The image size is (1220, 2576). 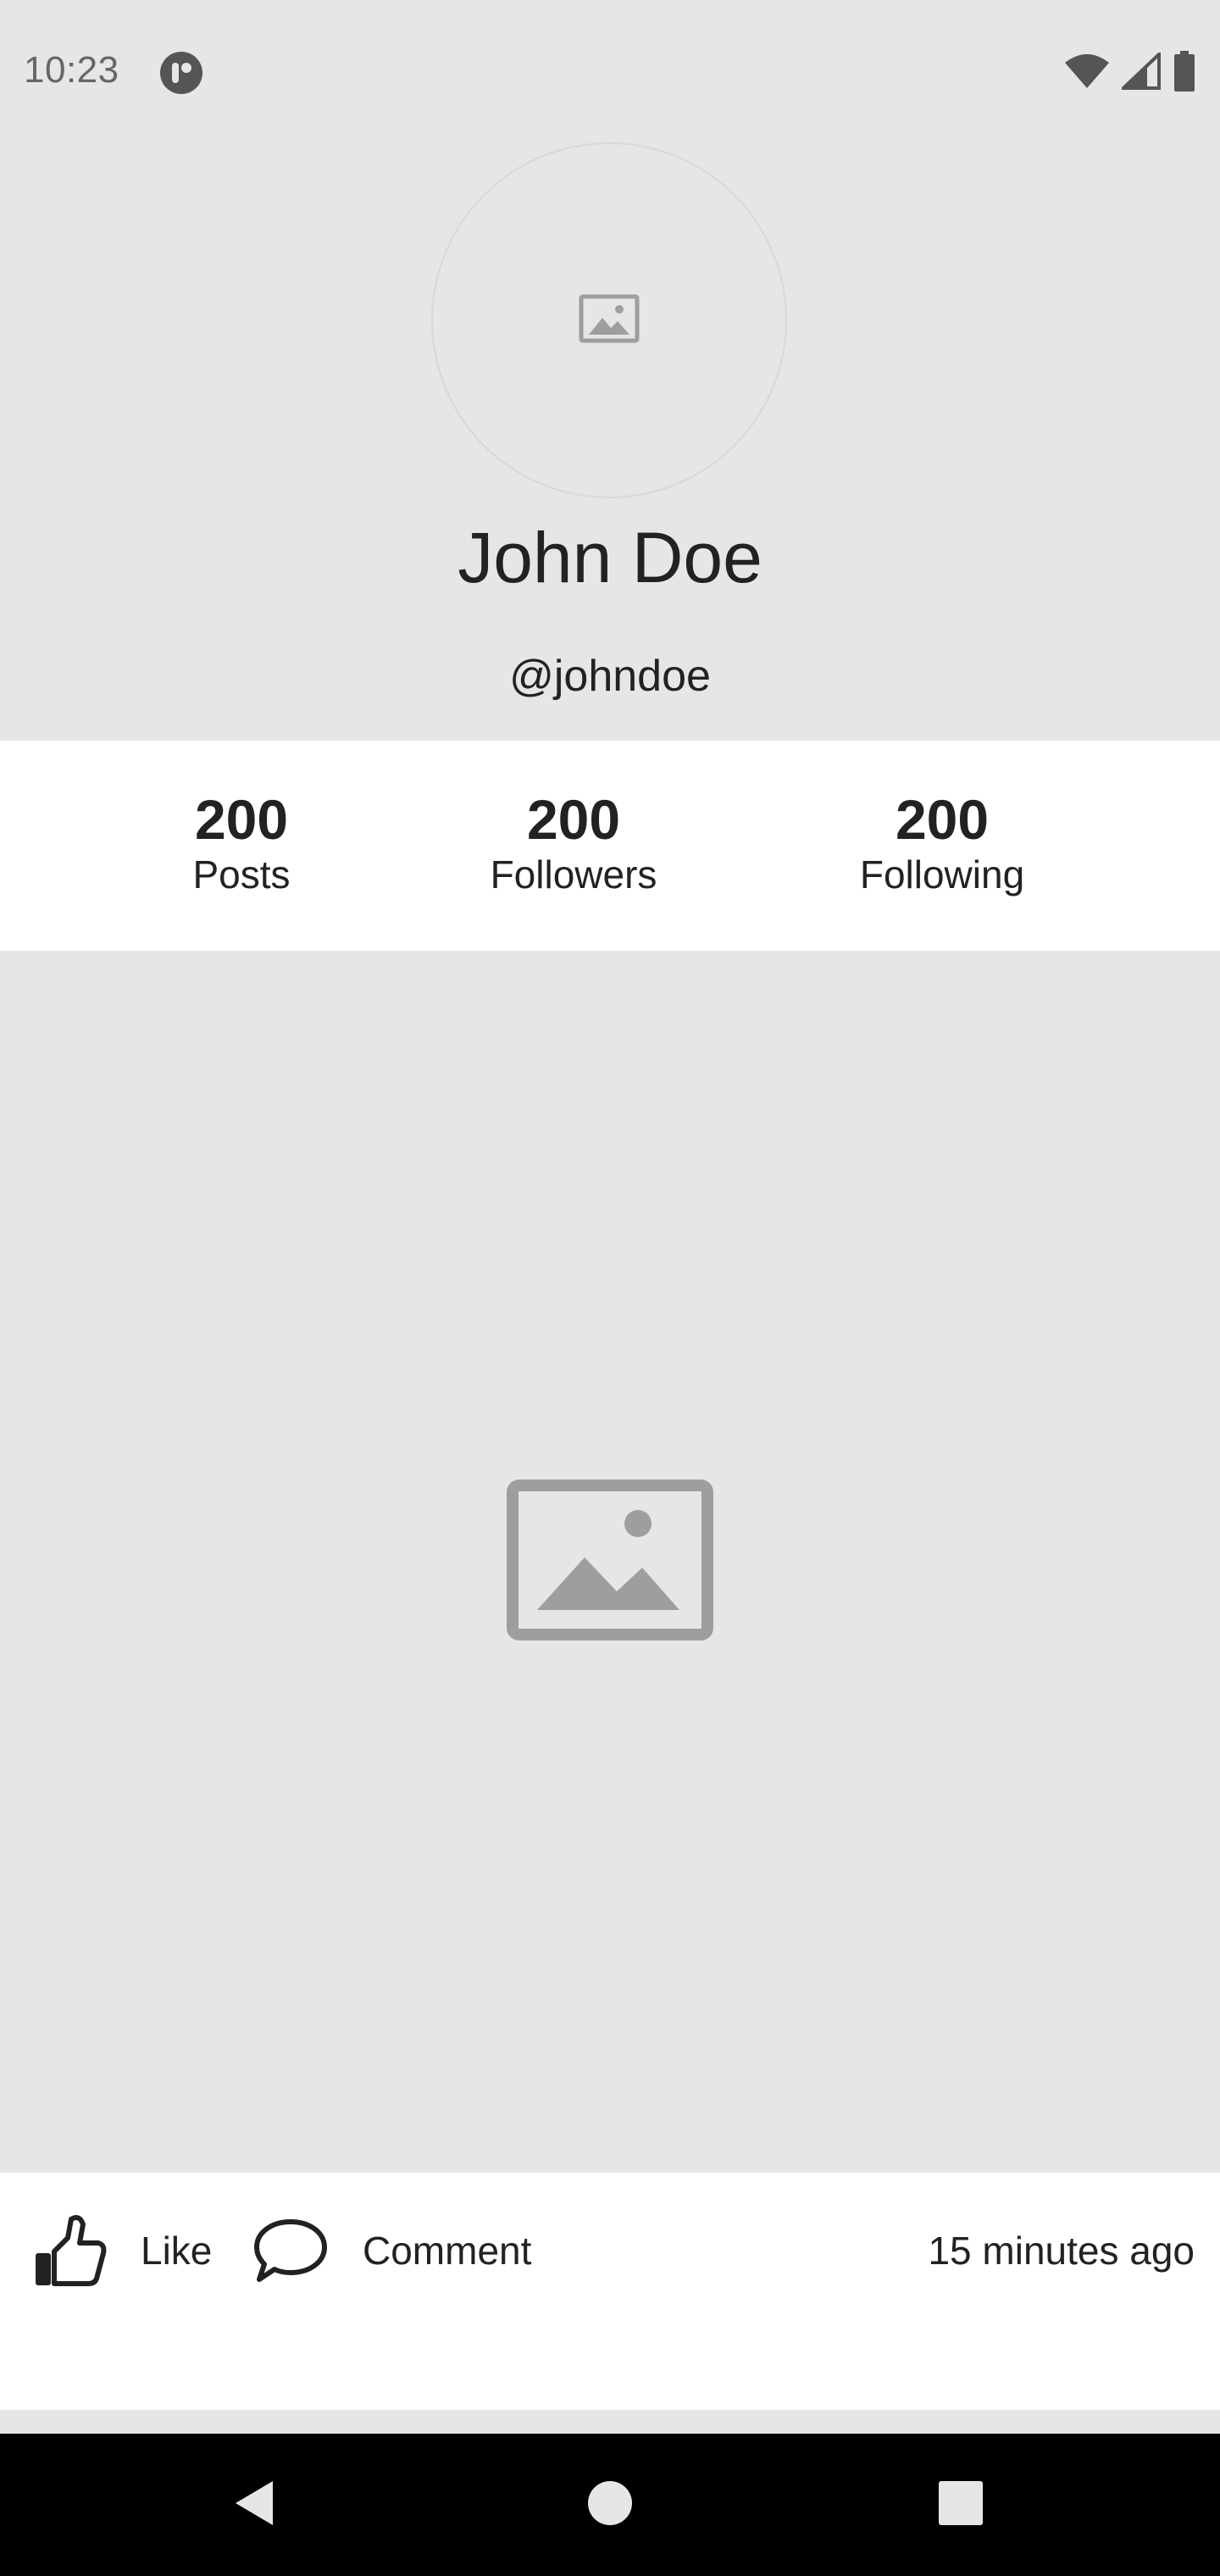 I want to click on stat-posts: 200 Posts, so click(x=241, y=845).